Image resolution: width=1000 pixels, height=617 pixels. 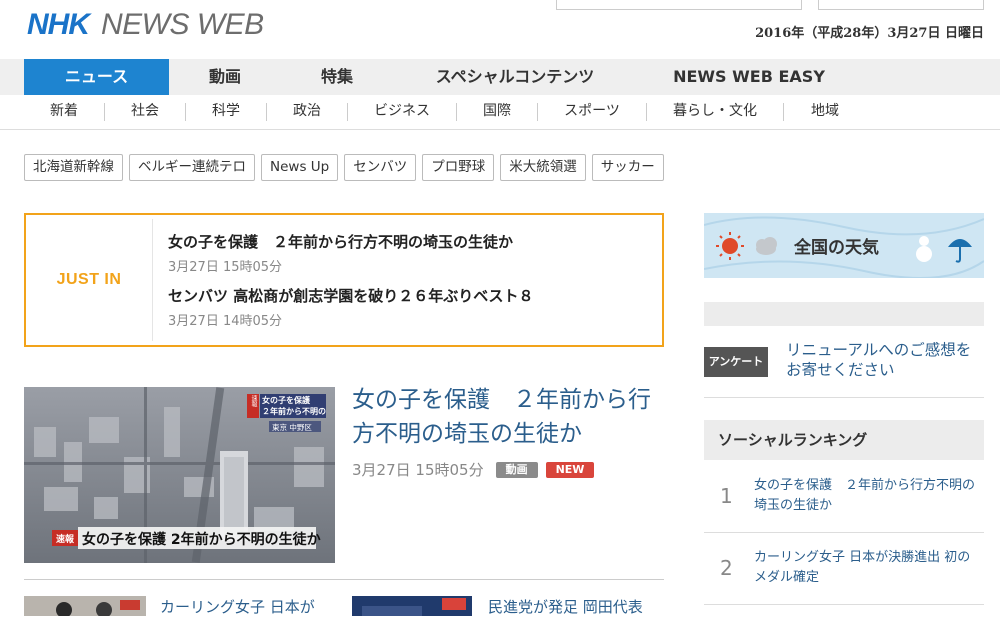 What do you see at coordinates (337, 77) in the screenshot?
I see `main-nav-feature: 特集` at bounding box center [337, 77].